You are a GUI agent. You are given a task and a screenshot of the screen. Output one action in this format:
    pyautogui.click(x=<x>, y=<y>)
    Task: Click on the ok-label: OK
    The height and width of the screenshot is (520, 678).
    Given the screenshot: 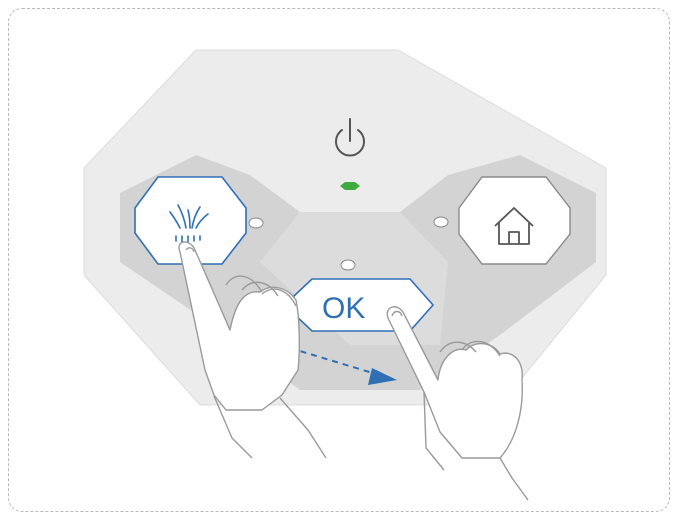 What is the action you would take?
    pyautogui.click(x=343, y=308)
    